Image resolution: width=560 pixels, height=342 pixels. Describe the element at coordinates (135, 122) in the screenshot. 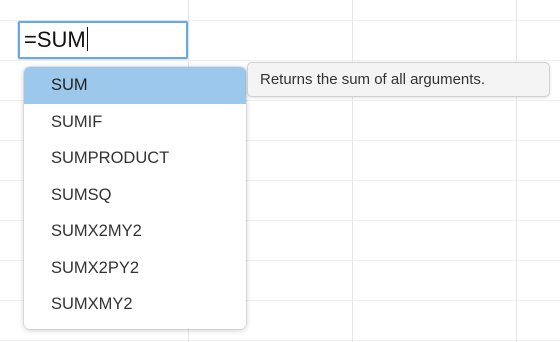

I see `autocomplete-item-sumif: SUMIF` at that location.